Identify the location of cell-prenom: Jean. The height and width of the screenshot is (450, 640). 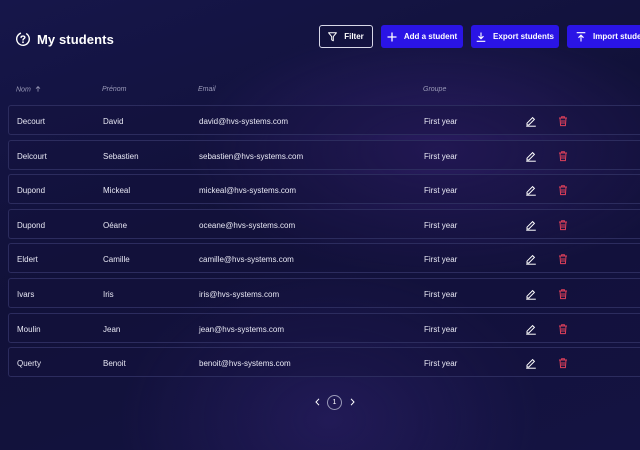
(112, 329).